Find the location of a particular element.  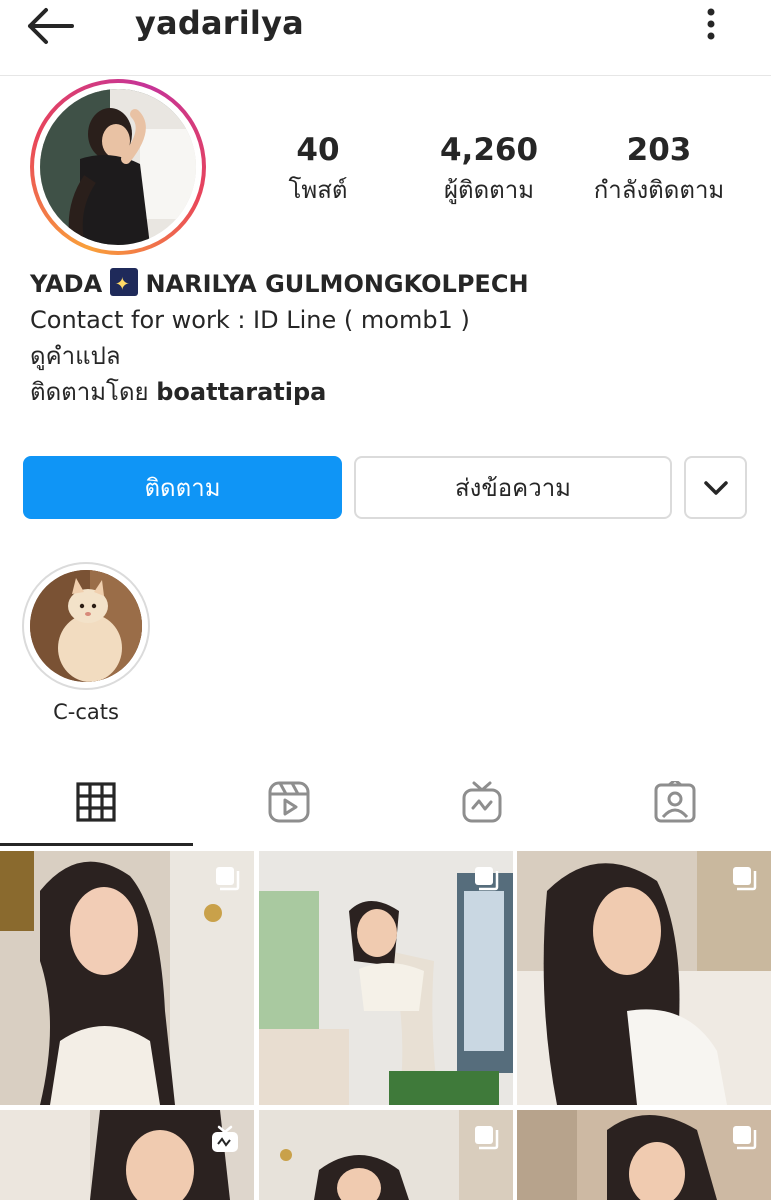

stat-followers: 4,260 ผู้ติดตาม is located at coordinates (489, 168).